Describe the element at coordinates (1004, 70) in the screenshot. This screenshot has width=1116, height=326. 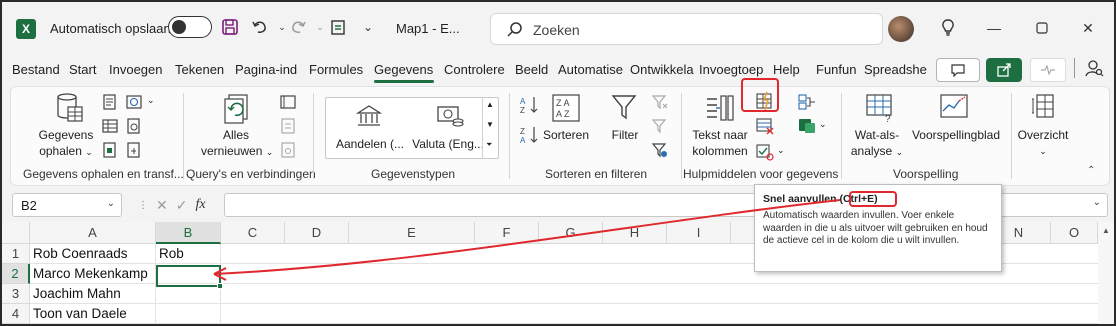
I see `share-button` at that location.